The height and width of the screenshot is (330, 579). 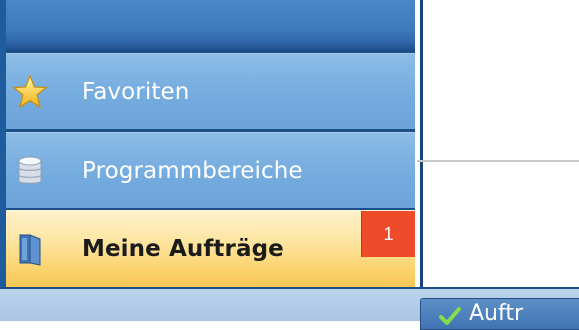 I want to click on star-icon, so click(x=30, y=91).